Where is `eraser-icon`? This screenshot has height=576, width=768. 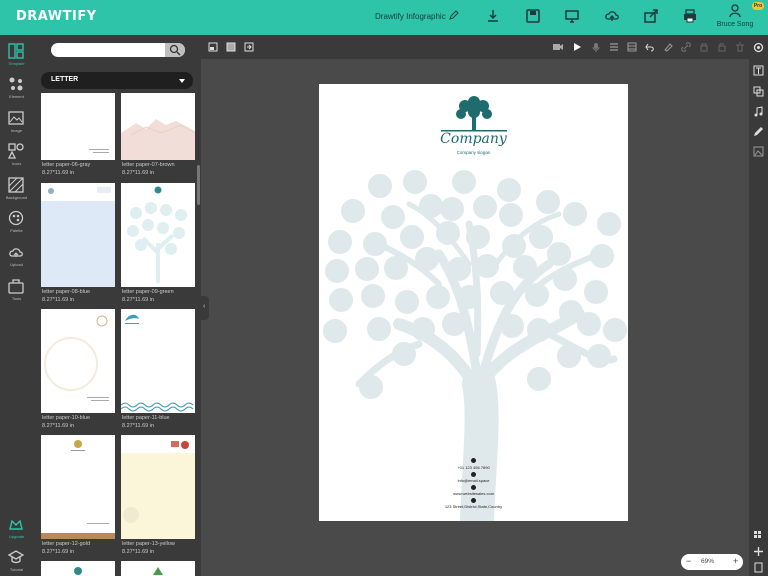 eraser-icon is located at coordinates (668, 47).